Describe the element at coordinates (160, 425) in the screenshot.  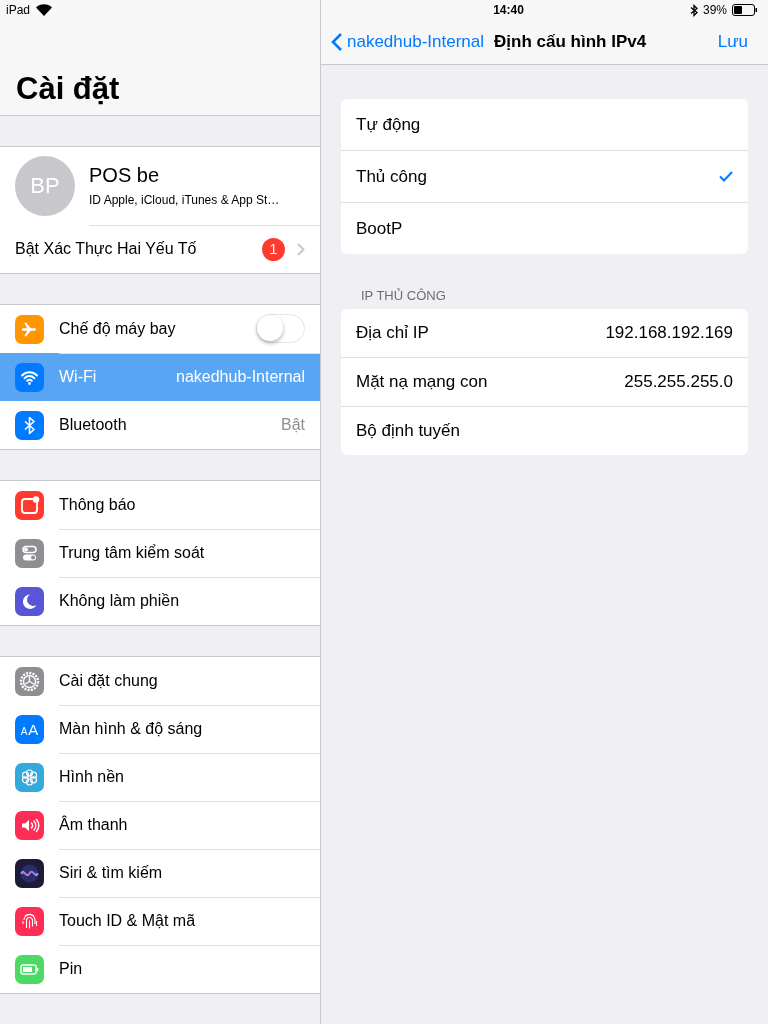
I see `settings-item: Bluetooth Bật` at that location.